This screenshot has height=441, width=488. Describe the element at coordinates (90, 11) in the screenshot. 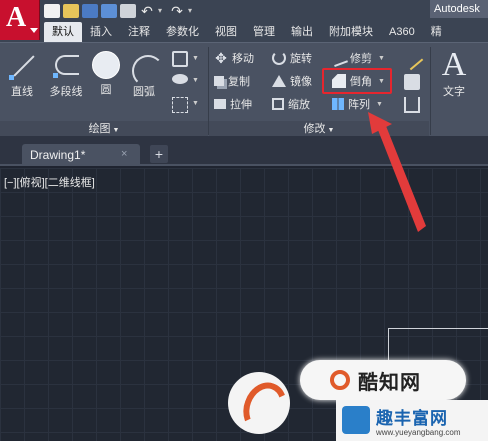

I see `save-icon` at that location.